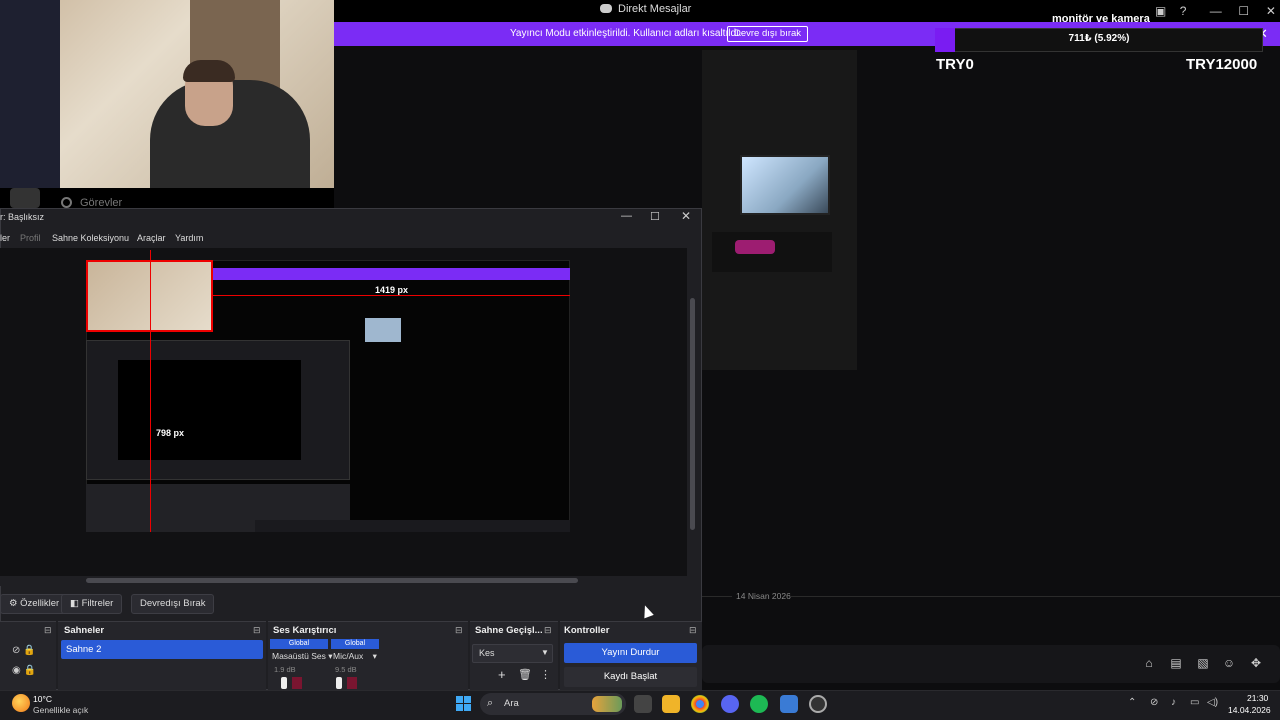 The height and width of the screenshot is (720, 1280). I want to click on help-icon: ?, so click(1183, 11).